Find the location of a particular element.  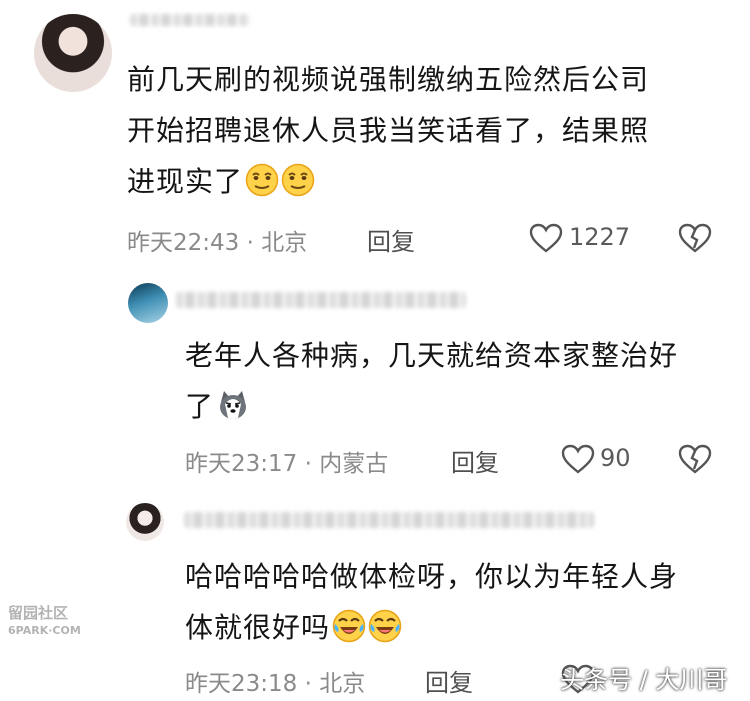

comment-line: 老年人各种病，几天就给资本家整治好 is located at coordinates (432, 355).